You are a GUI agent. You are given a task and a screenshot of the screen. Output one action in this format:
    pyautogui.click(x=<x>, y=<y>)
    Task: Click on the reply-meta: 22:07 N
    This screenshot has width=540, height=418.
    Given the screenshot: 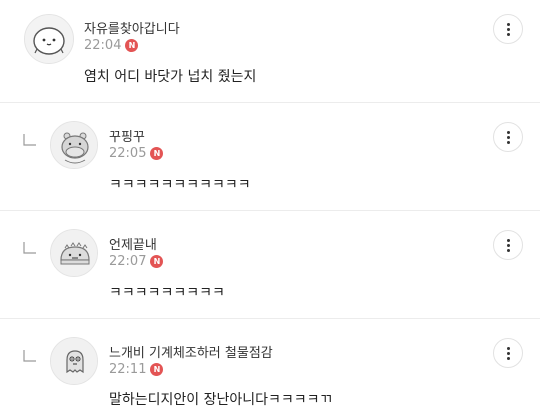 What is the action you would take?
    pyautogui.click(x=136, y=261)
    